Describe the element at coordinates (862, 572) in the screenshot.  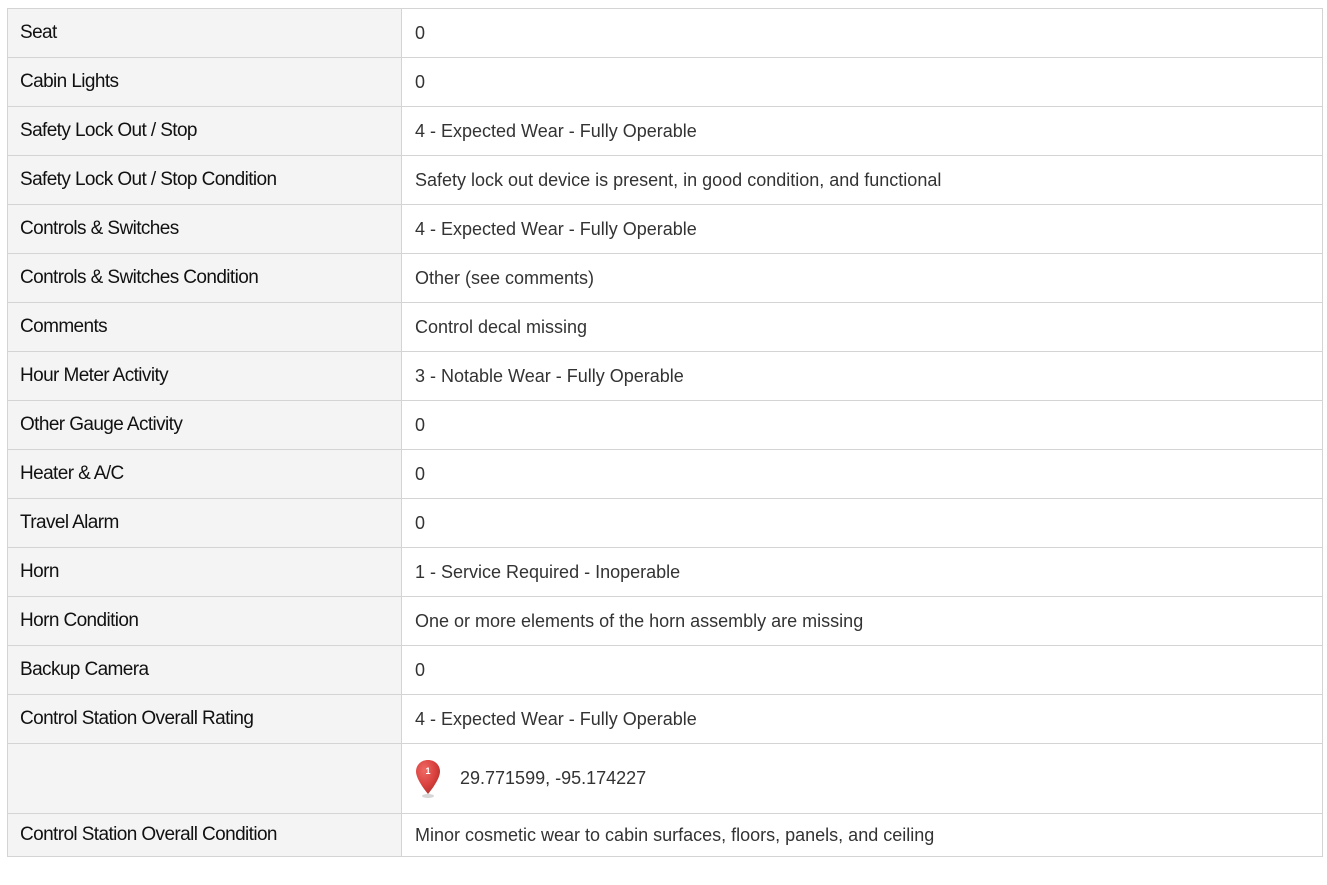
I see `row-value: 1 - Service Required - Inoperable` at that location.